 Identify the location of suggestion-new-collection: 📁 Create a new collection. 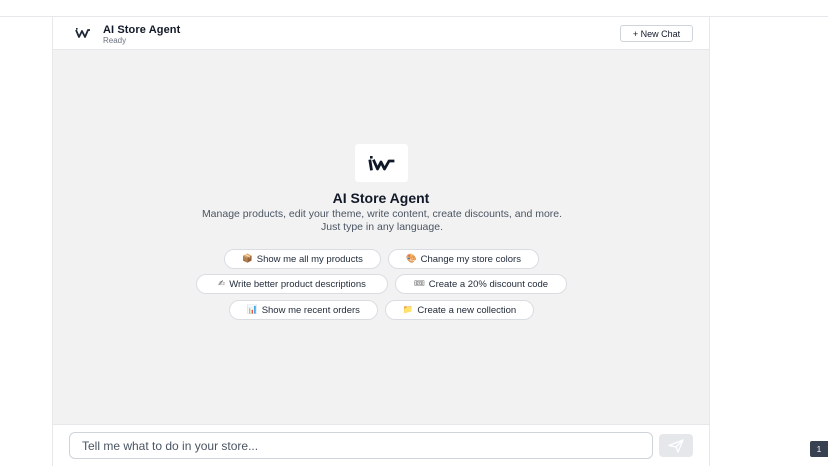
(459, 310).